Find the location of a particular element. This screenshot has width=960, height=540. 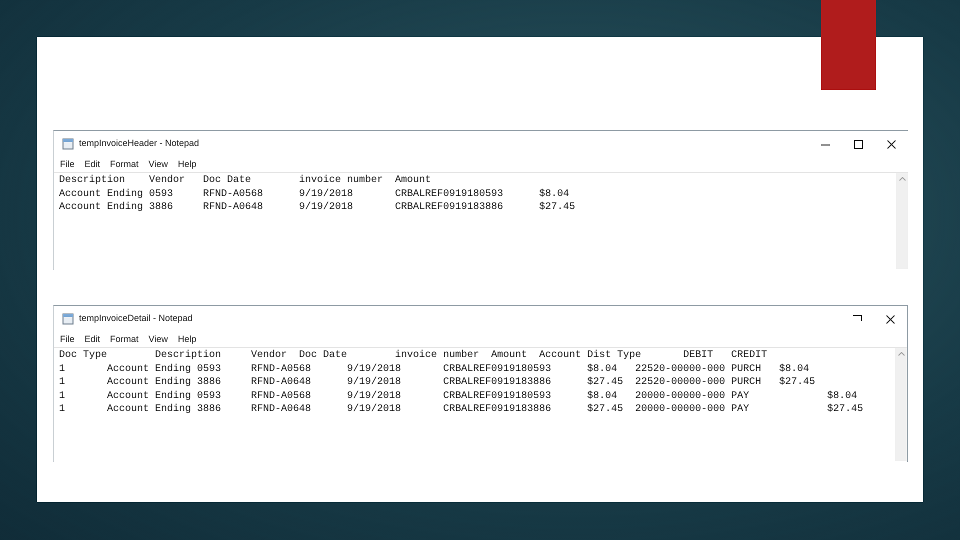

text-line: Description Vendor Doc Date invoice number Amount is located at coordinates (245, 181).